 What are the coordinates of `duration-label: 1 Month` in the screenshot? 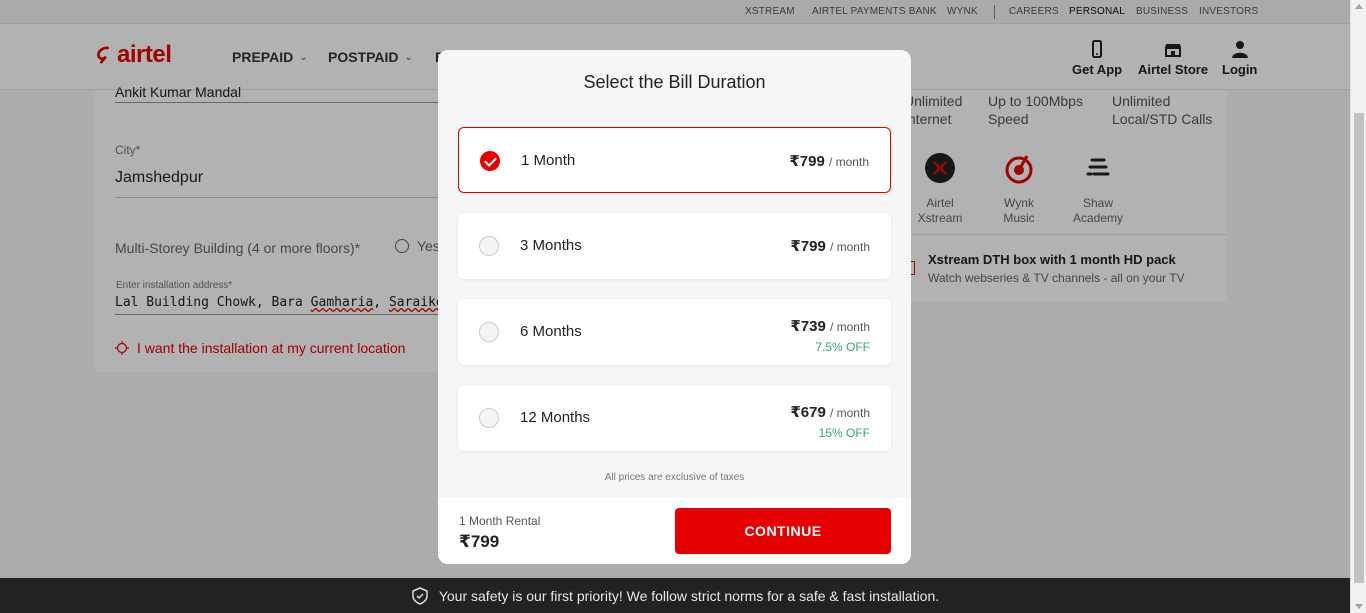 It's located at (548, 160).